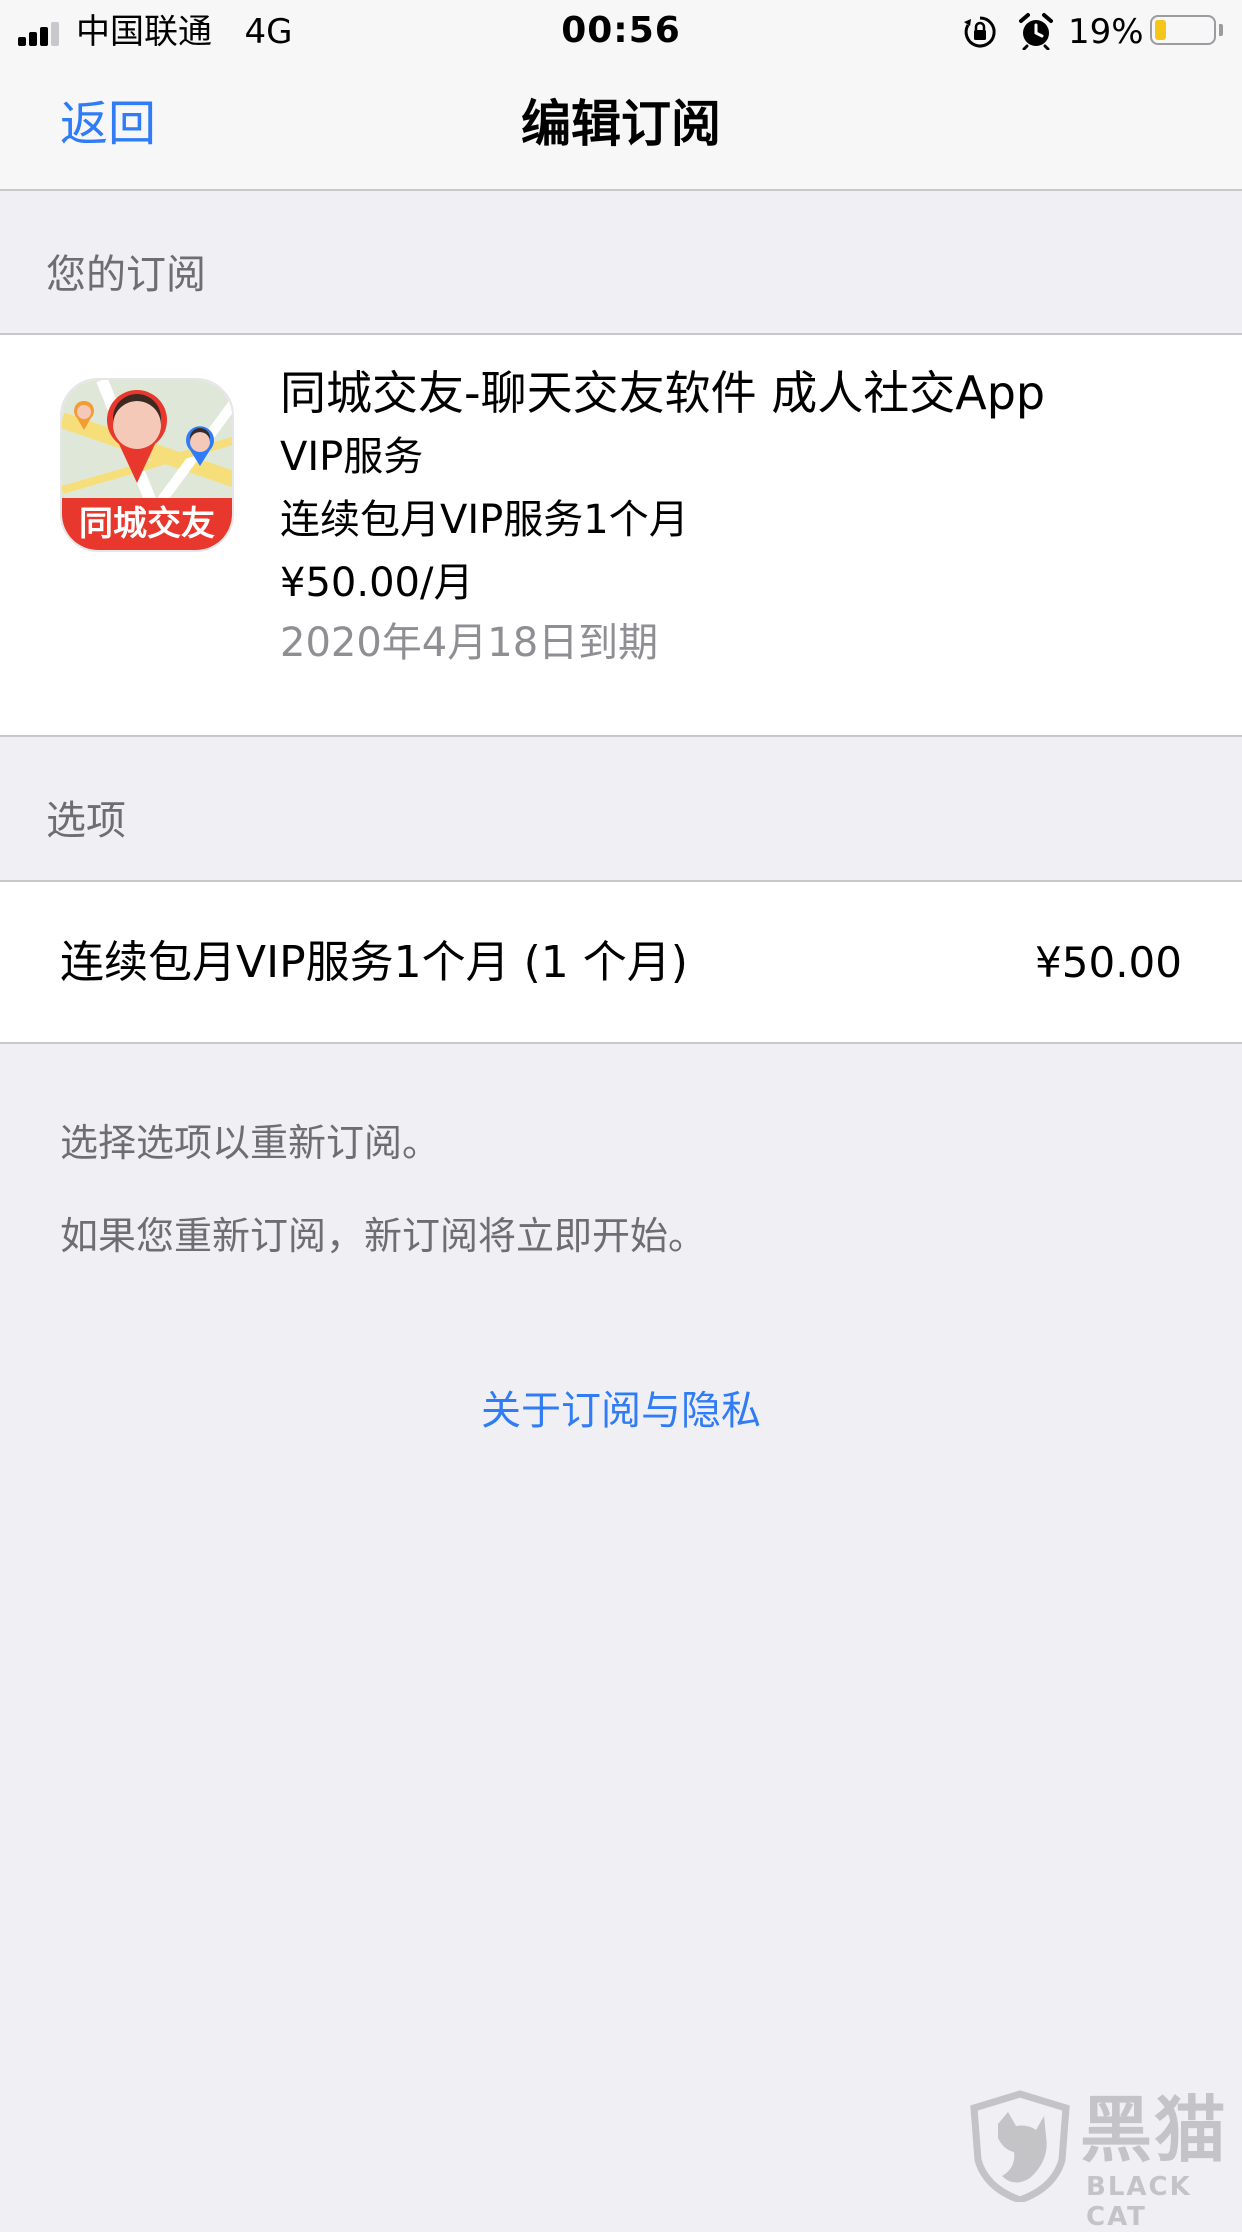 The width and height of the screenshot is (1242, 2232). I want to click on expiry-date: 2020年4月18日到期, so click(469, 643).